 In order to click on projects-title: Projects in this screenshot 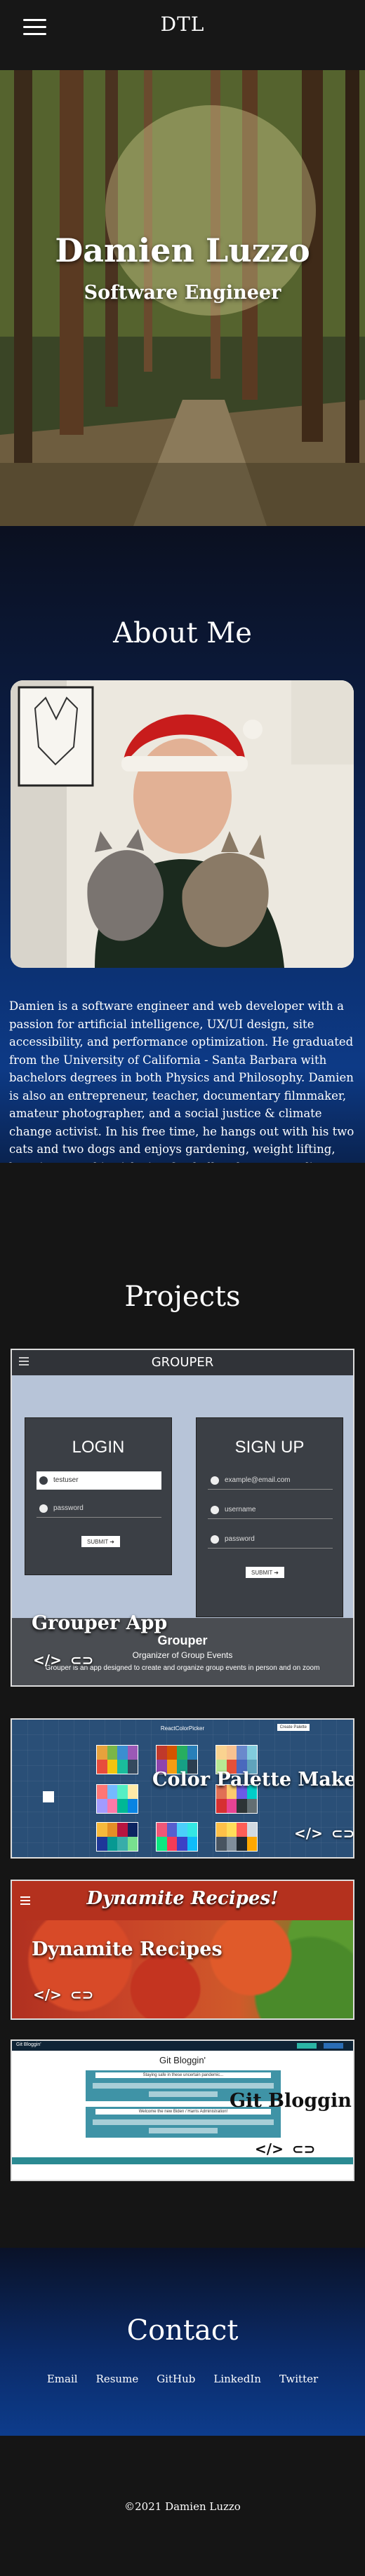, I will do `click(182, 1297)`.